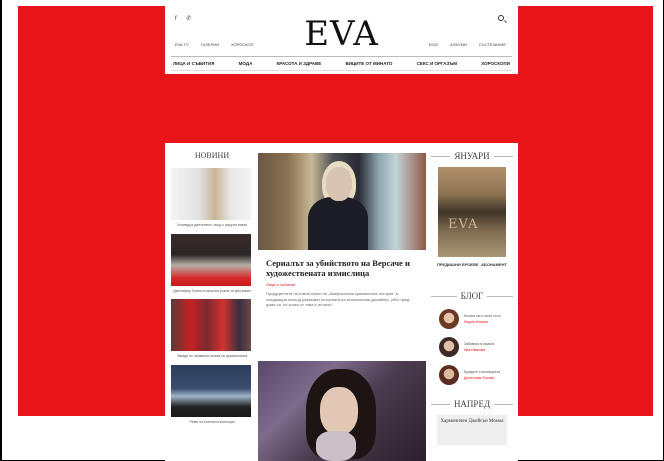 This screenshot has height=461, width=664. I want to click on blog-text: Брадите и колекцията Десислава Тонева, so click(482, 375).